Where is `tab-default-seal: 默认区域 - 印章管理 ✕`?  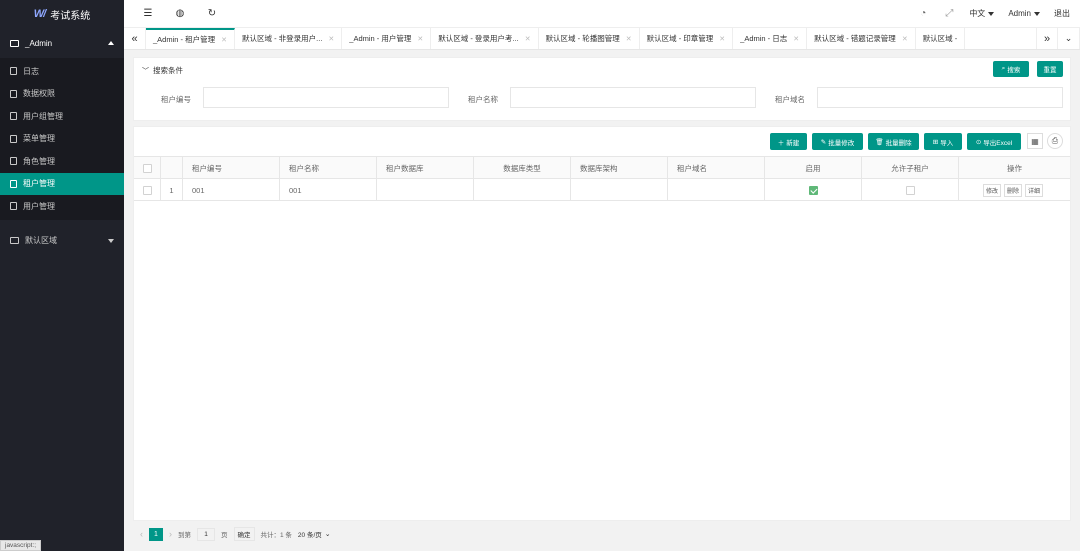
tab-default-seal: 默认区域 - 印章管理 ✕ is located at coordinates (687, 38).